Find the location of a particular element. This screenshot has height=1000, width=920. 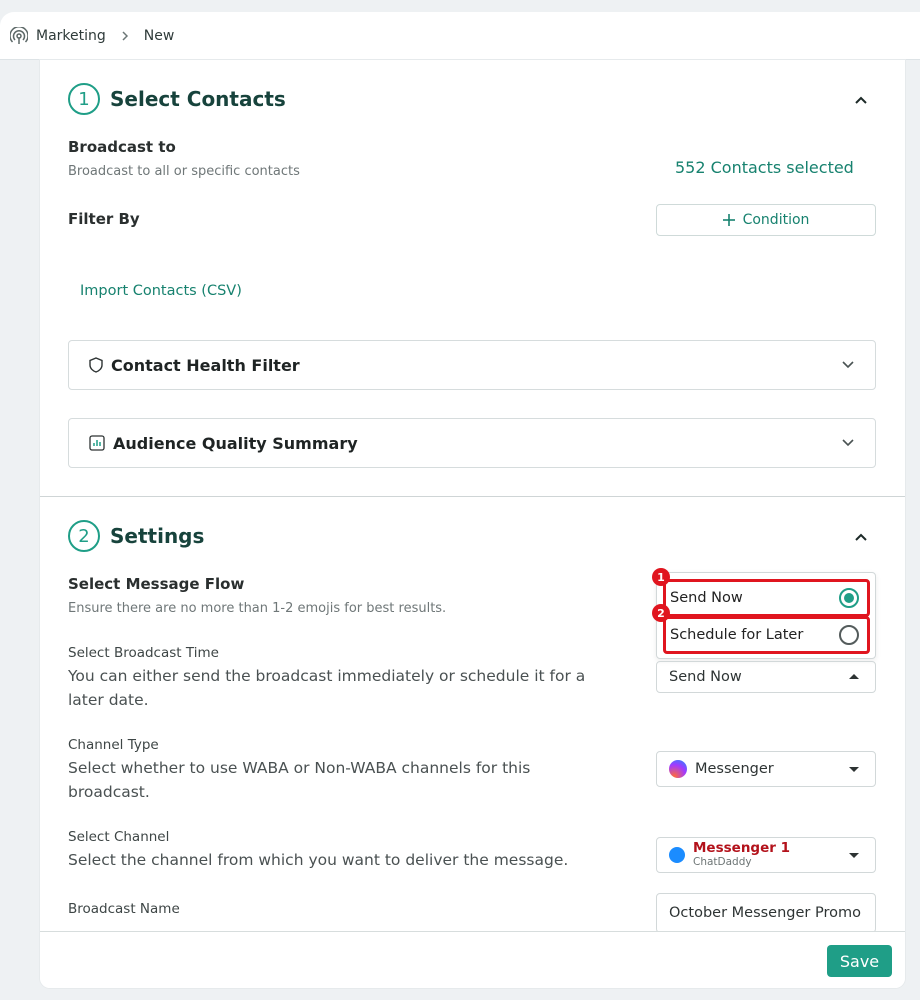

section-title: Settings is located at coordinates (157, 536).